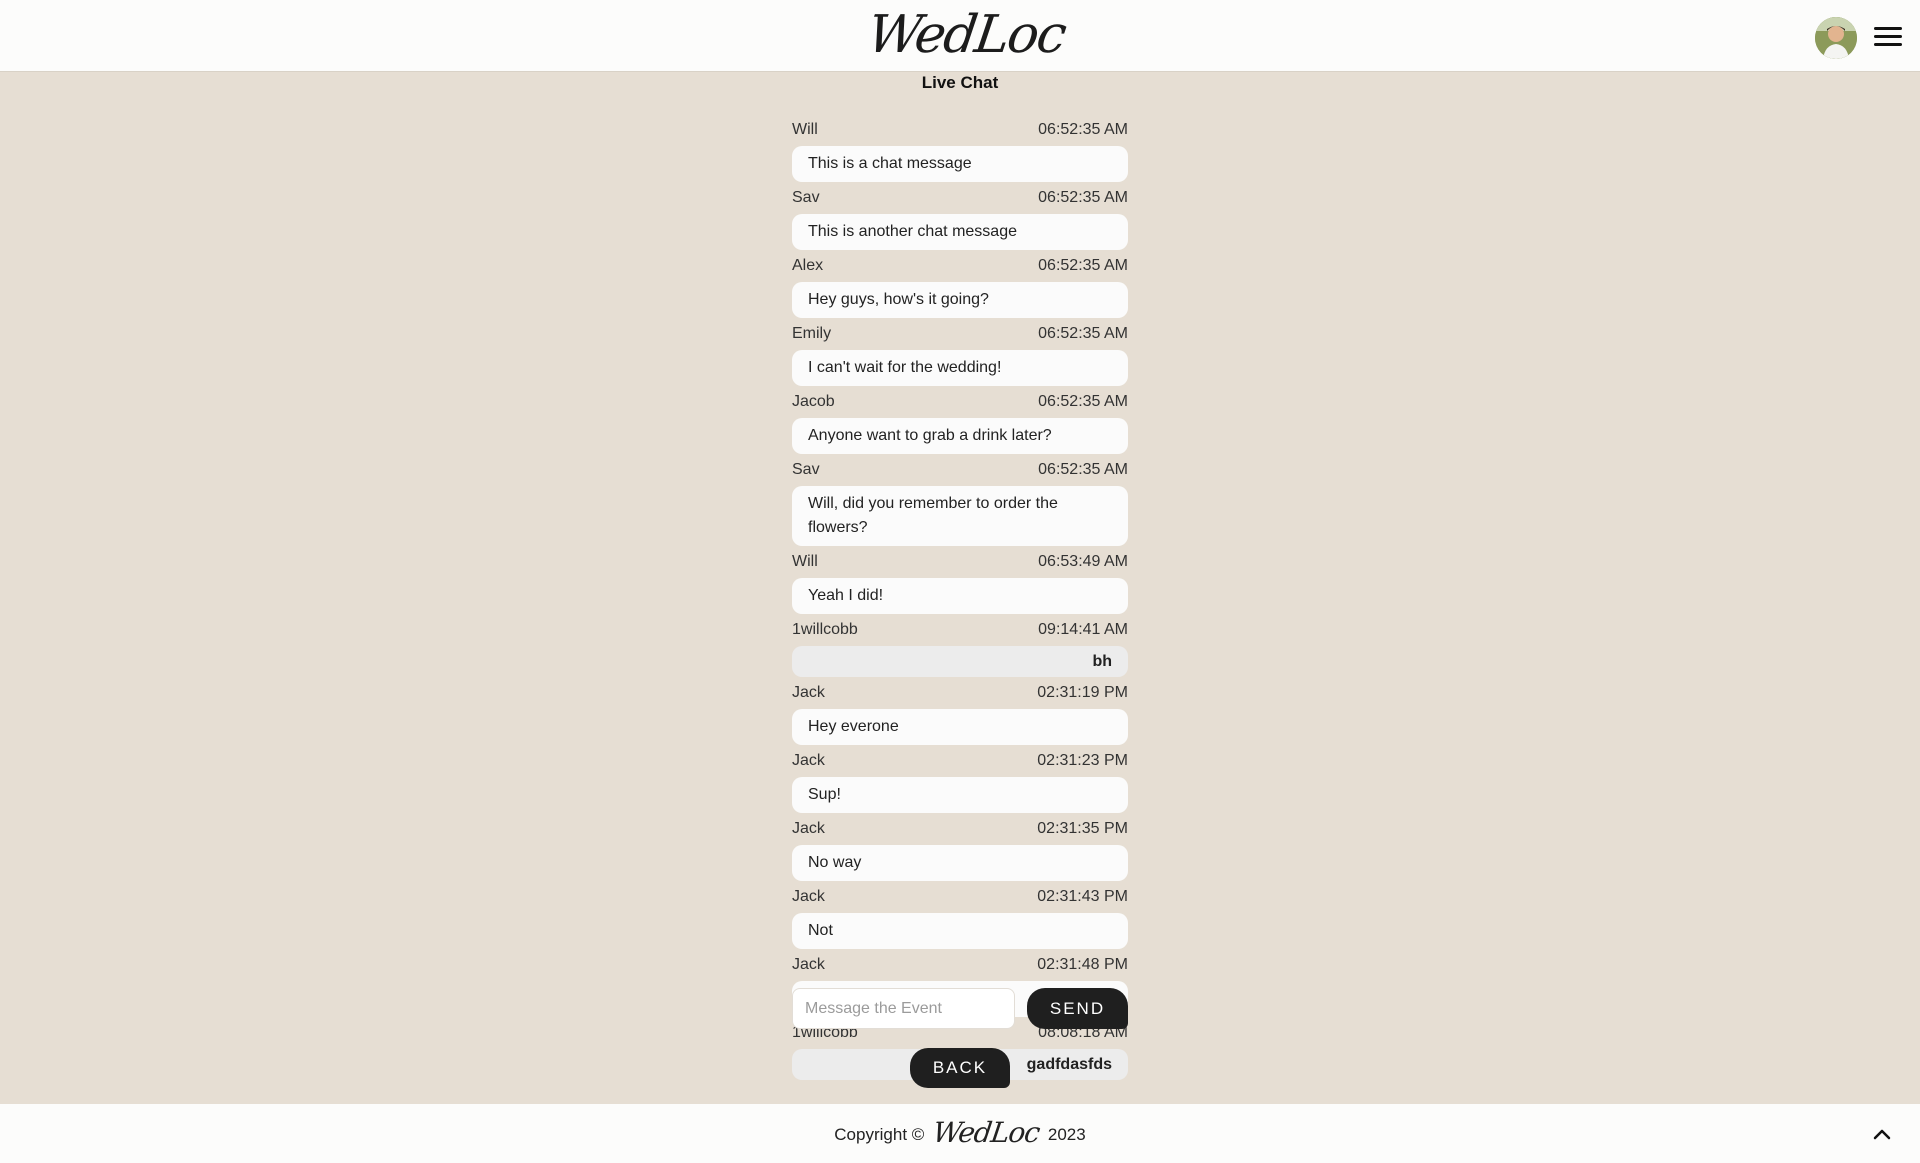 Image resolution: width=1920 pixels, height=1163 pixels. I want to click on page-title: Live Chat, so click(960, 82).